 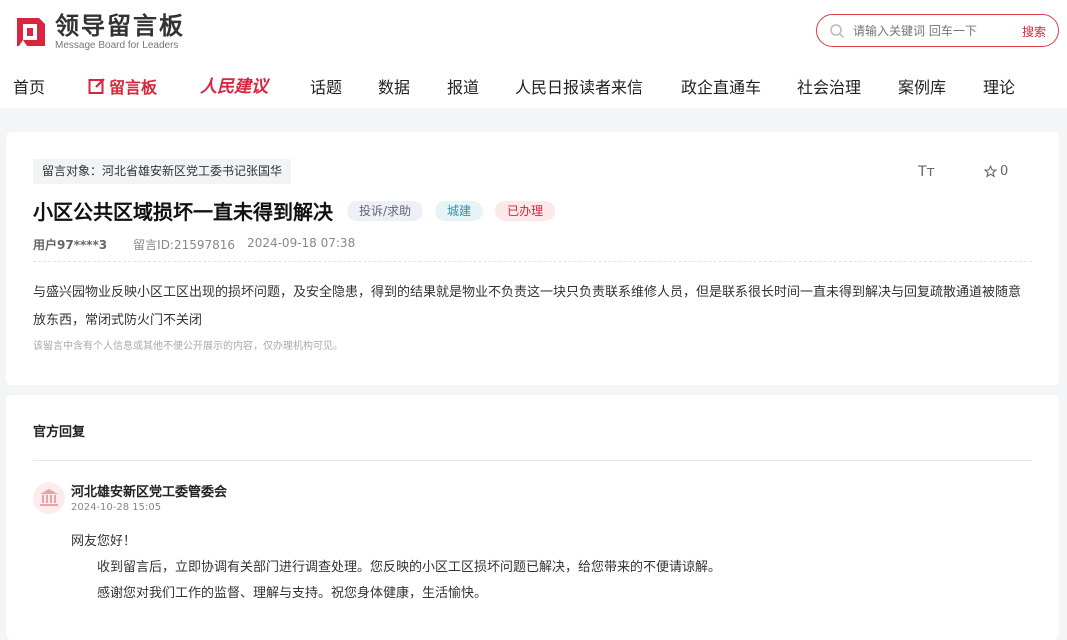 What do you see at coordinates (1034, 31) in the screenshot?
I see `search-button: 搜索` at bounding box center [1034, 31].